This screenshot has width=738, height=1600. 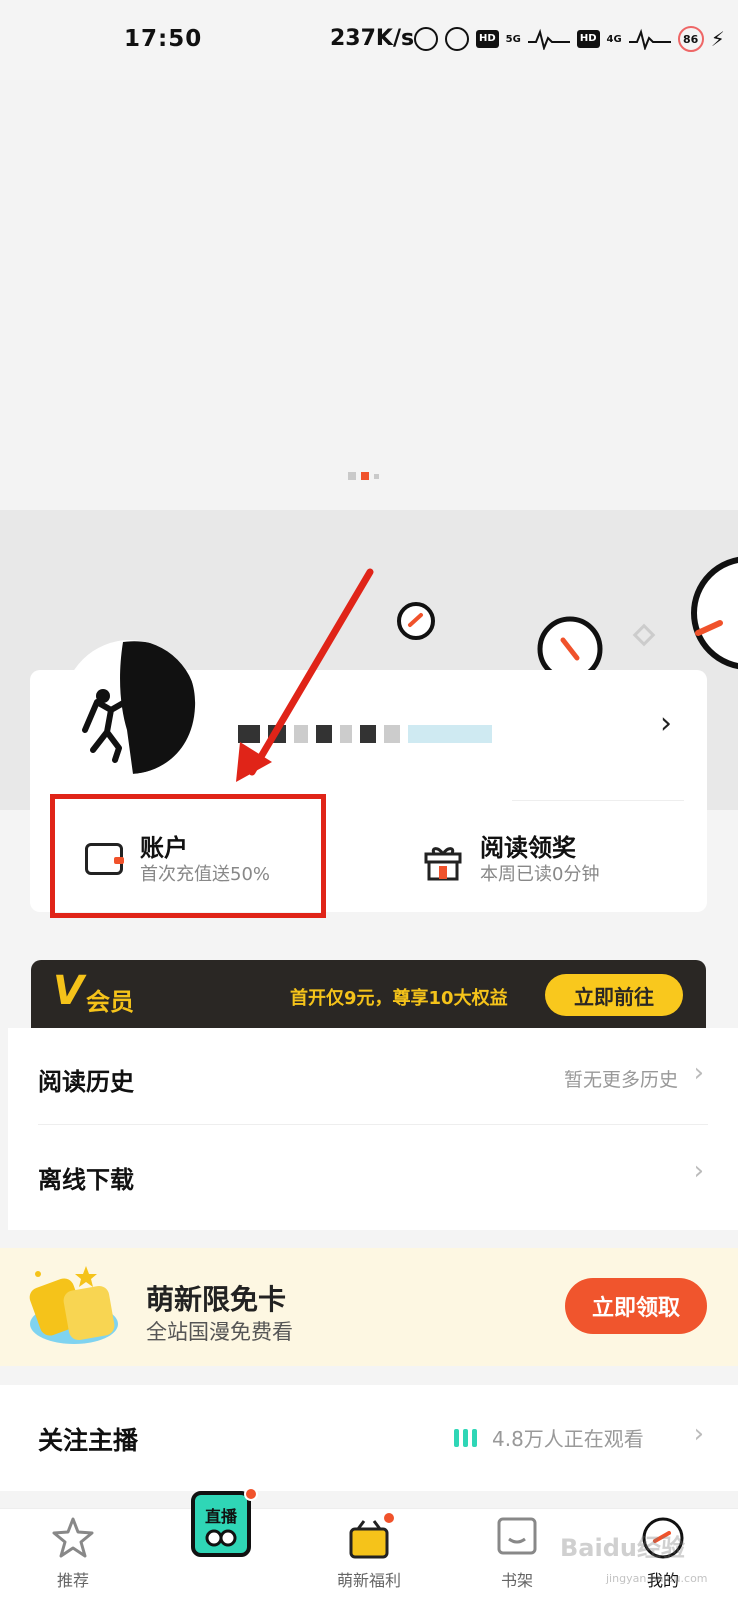 What do you see at coordinates (373, 1175) in the screenshot?
I see `list-item-offline-download: 离线下载 ›` at bounding box center [373, 1175].